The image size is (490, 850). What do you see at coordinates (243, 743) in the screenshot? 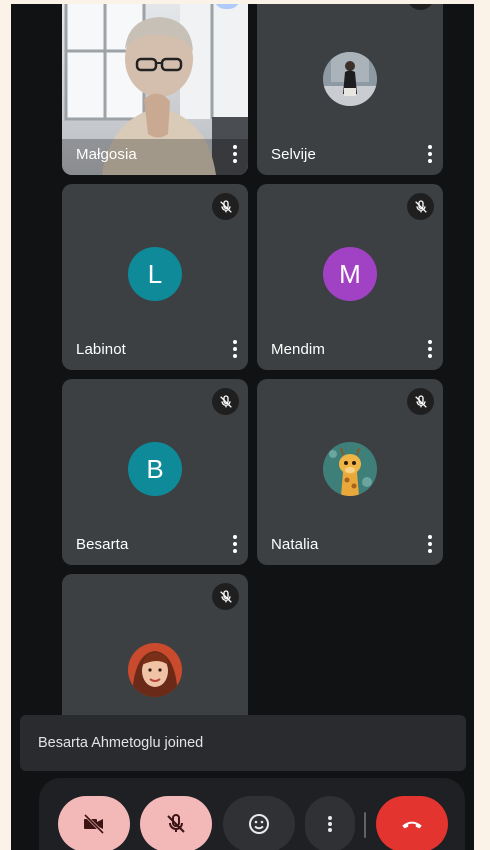
I see `join-notification: Besarta Ahmetoglu joined` at bounding box center [243, 743].